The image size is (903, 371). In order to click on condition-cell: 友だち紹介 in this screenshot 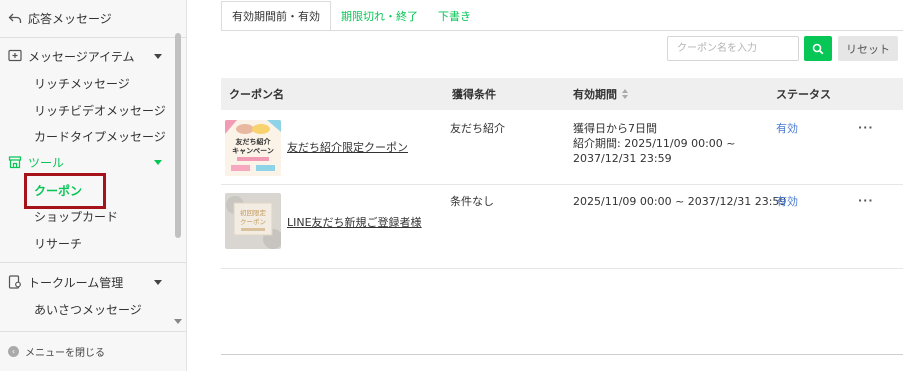, I will do `click(477, 128)`.